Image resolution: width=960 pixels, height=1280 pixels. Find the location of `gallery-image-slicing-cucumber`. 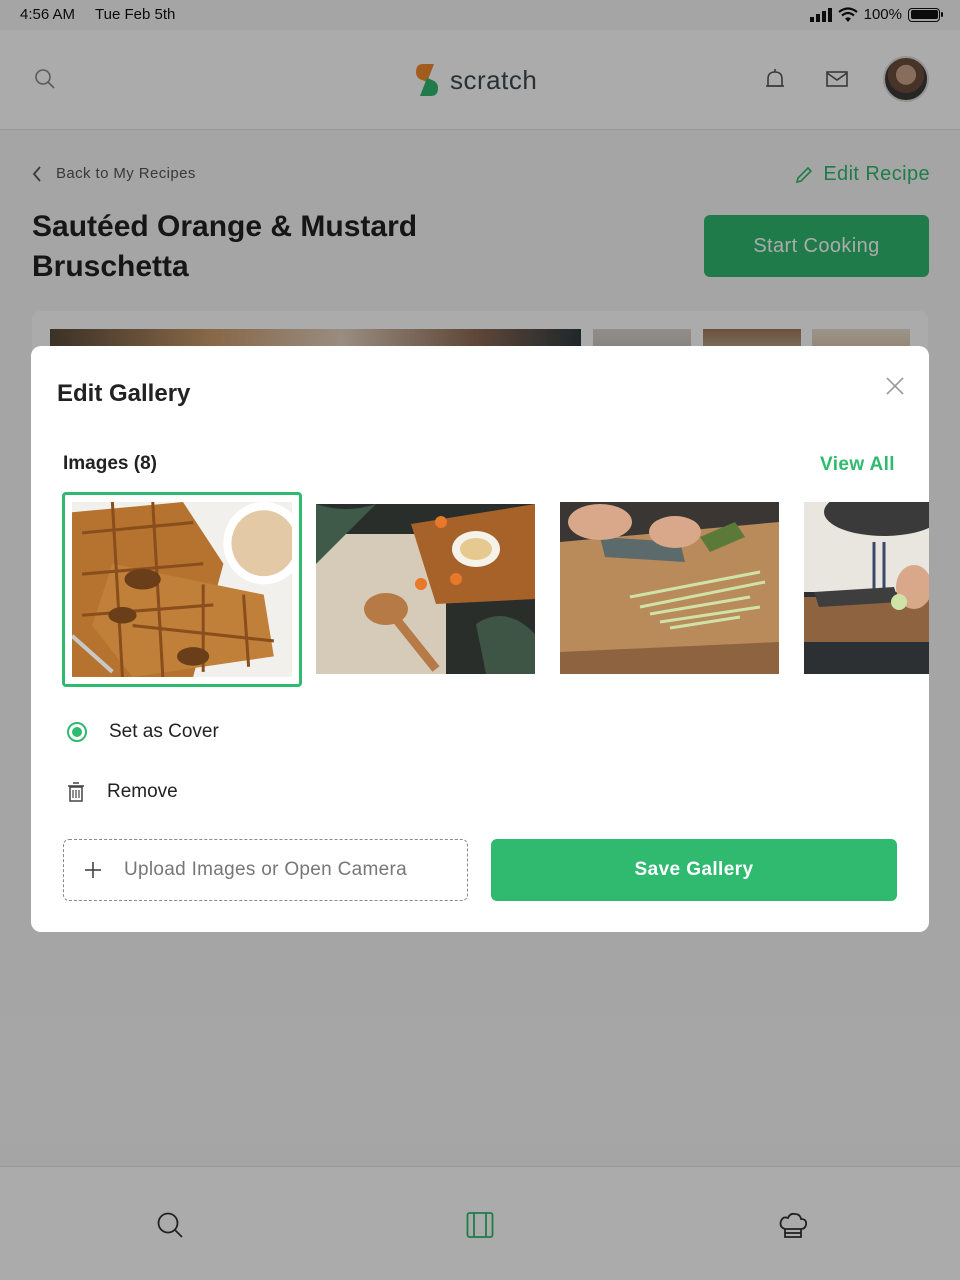

gallery-image-slicing-cucumber is located at coordinates (669, 588).